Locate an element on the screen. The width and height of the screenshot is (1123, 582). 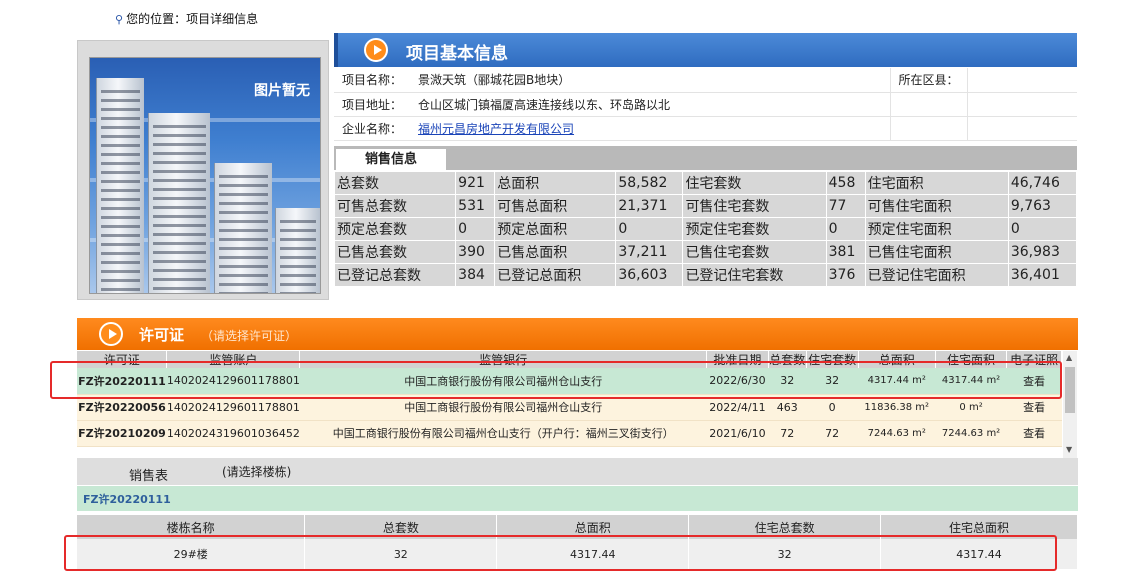
sales-metric-label: 已登记住宅面积 is located at coordinates (936, 275).